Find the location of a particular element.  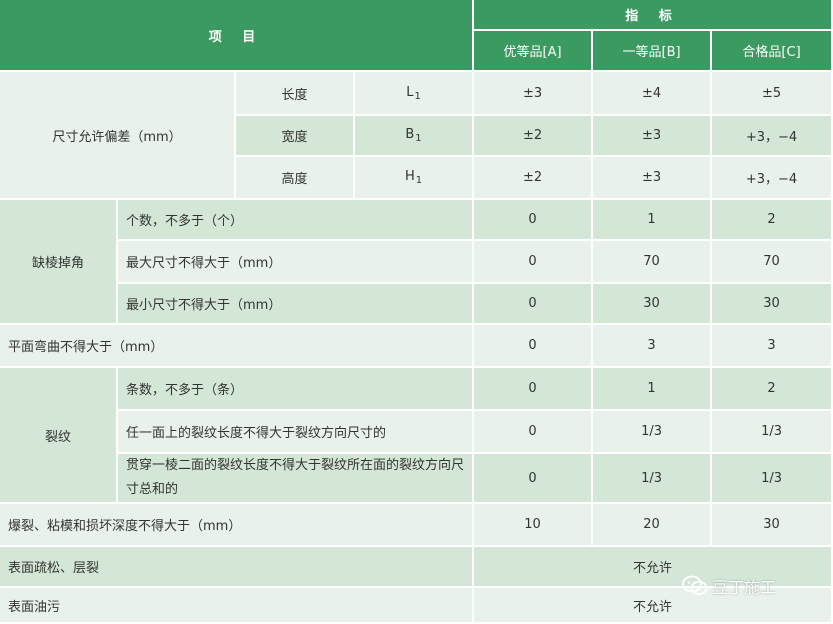

bending-label: 平面弯曲不得大于（mm） is located at coordinates (237, 346).